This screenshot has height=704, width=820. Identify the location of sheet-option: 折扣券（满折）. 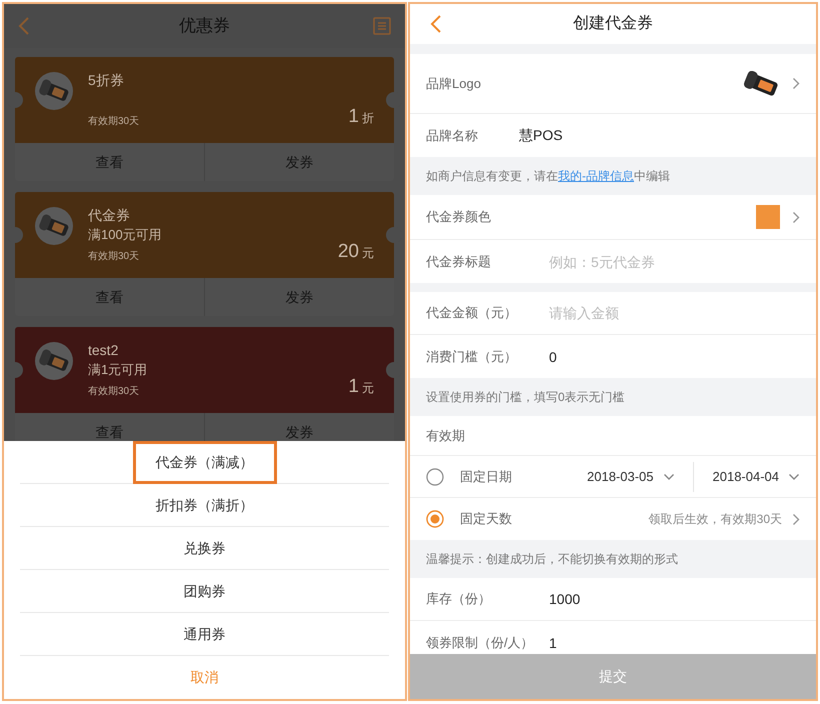
(204, 505).